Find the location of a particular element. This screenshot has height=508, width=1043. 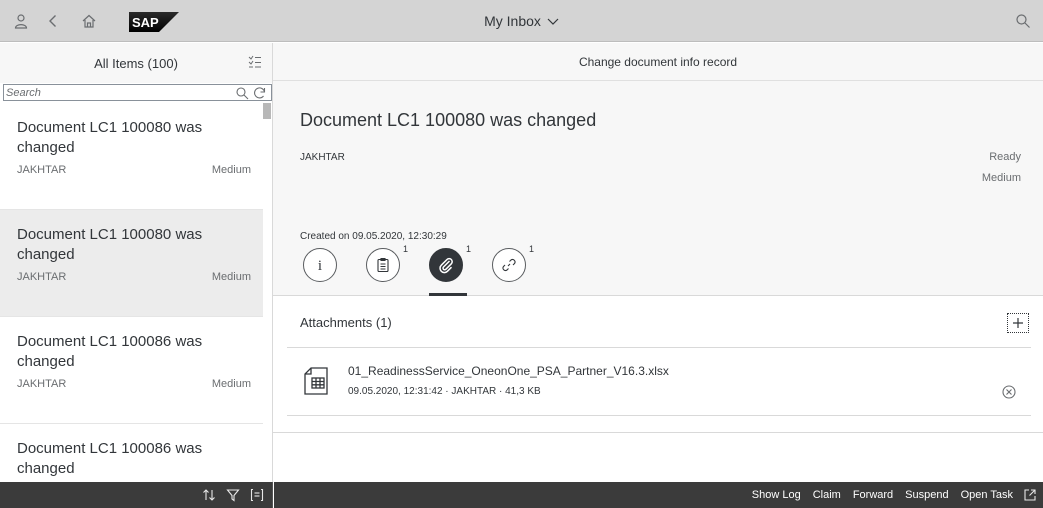

scrollbar-thumb is located at coordinates (267, 111).